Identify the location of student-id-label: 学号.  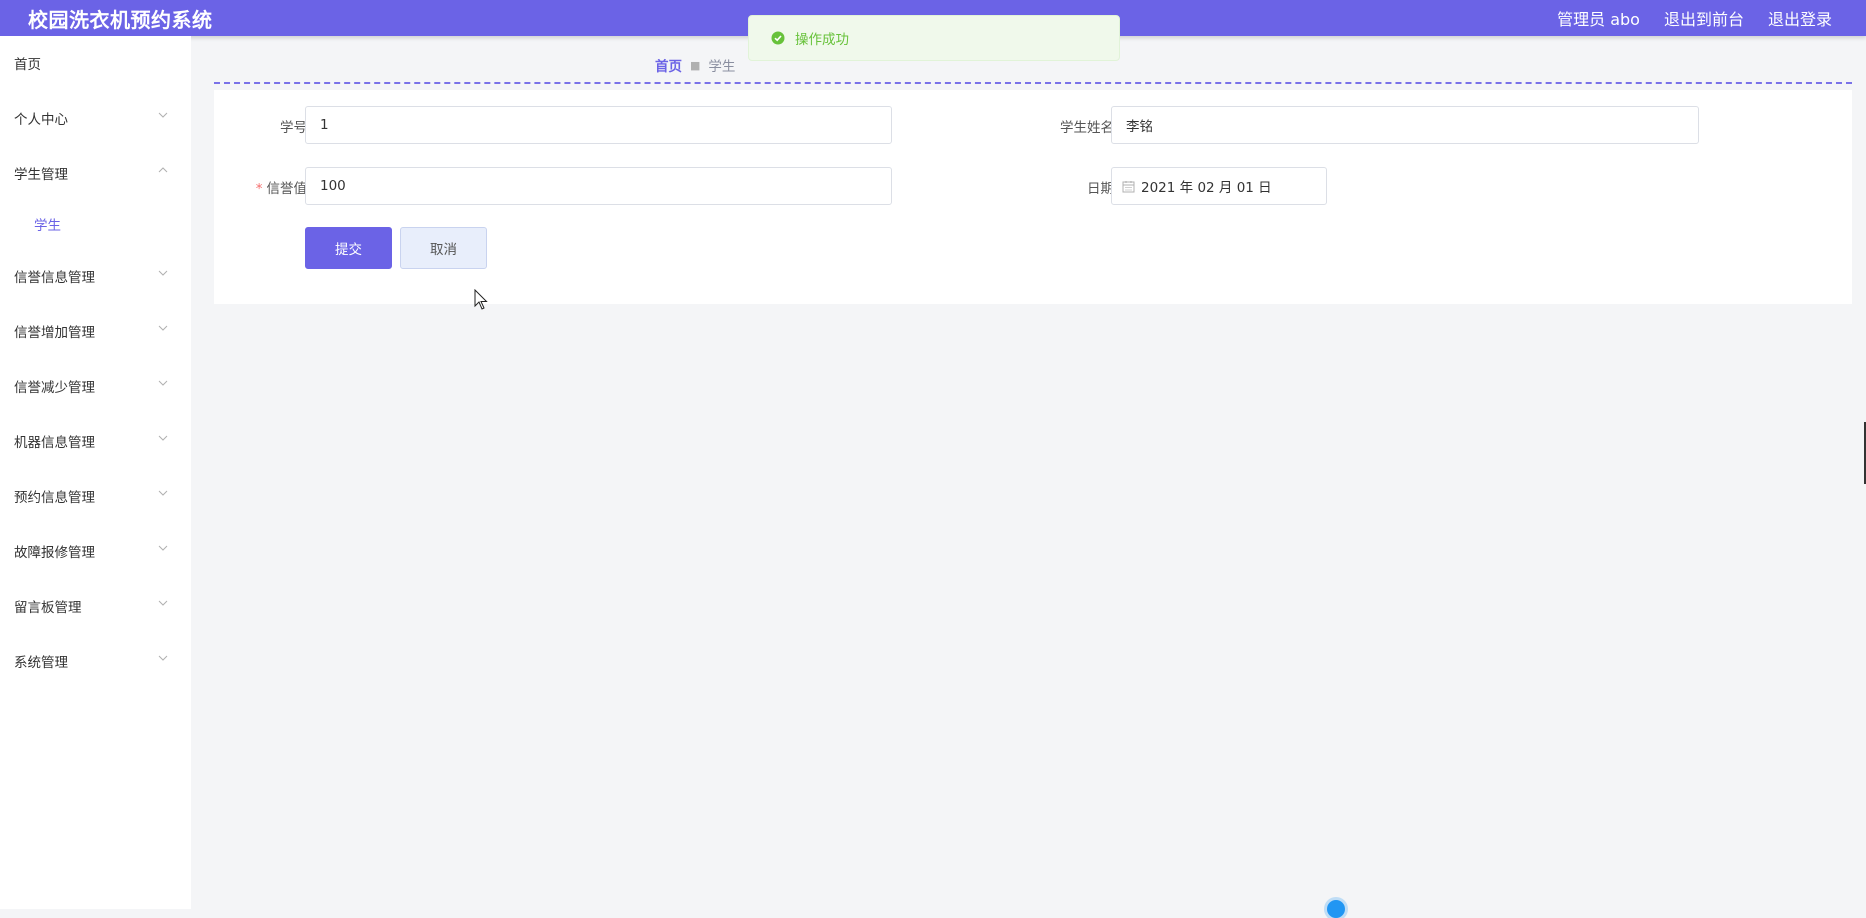
(293, 128).